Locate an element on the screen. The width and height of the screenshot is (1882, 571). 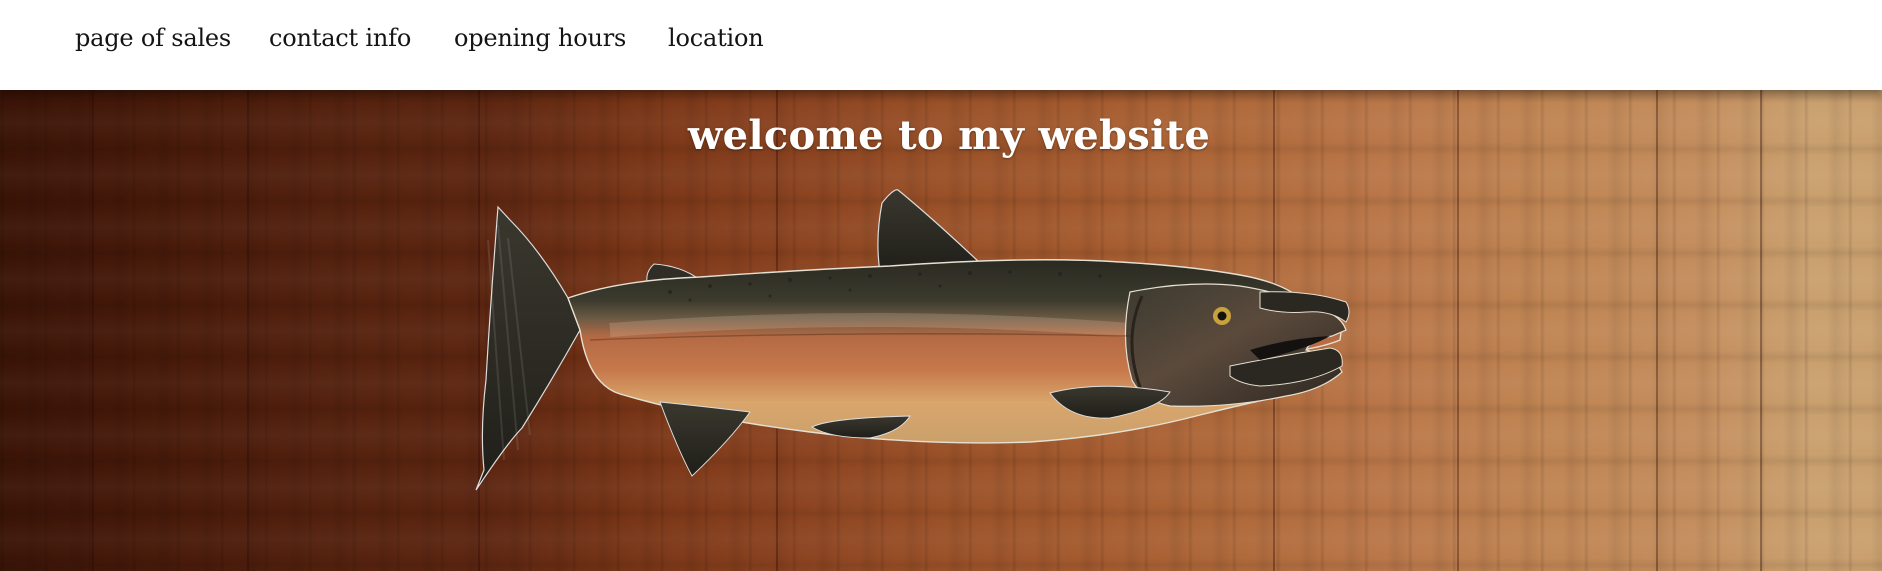
page-title: welcome to my website is located at coordinates (949, 135).